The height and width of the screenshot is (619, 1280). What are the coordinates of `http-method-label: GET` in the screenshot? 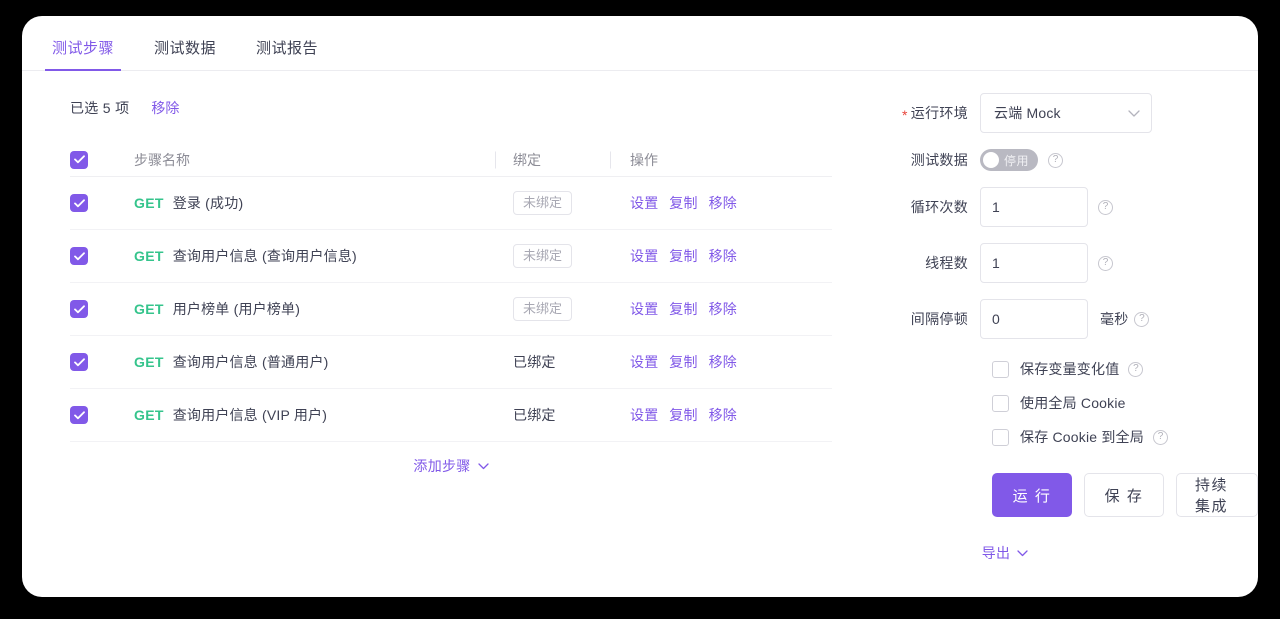 It's located at (149, 256).